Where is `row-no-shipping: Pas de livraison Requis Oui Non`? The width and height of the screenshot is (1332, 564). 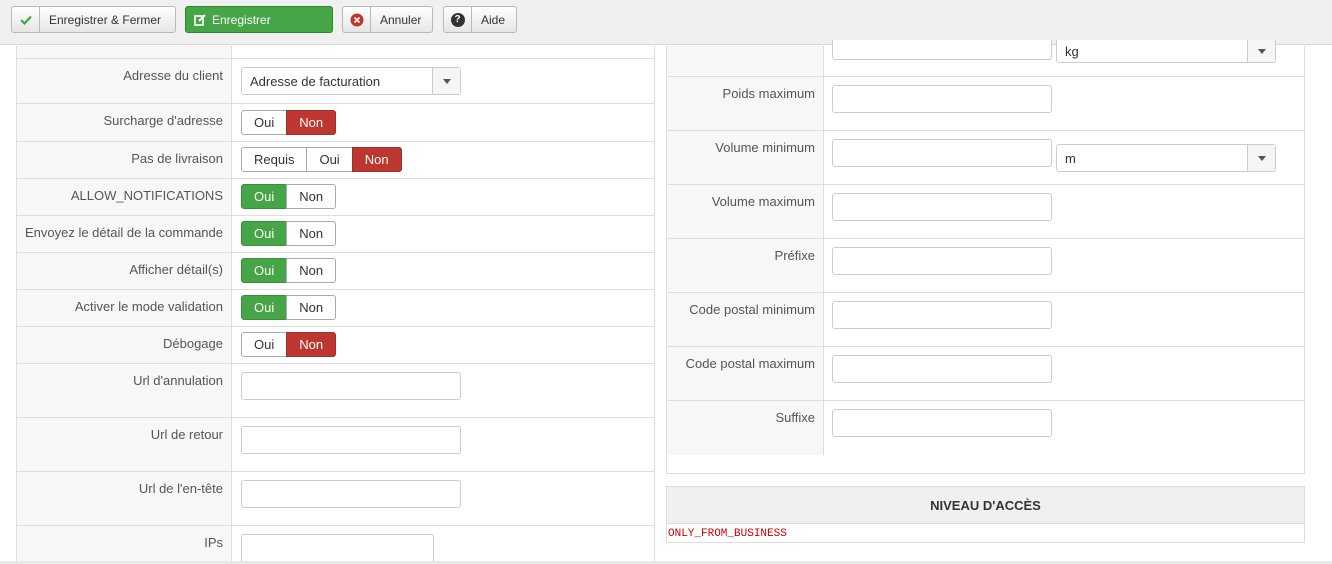
row-no-shipping: Pas de livraison Requis Oui Non is located at coordinates (335, 160).